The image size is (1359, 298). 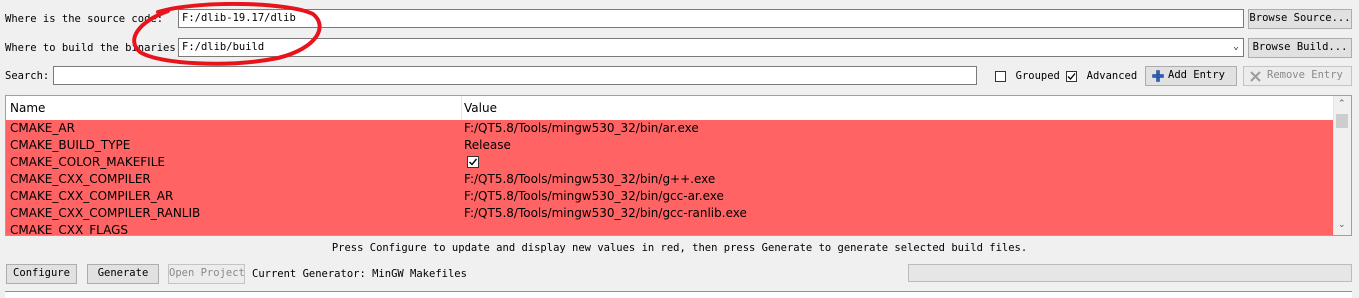 I want to click on build-path-value: F:/dlib/build, so click(x=223, y=47).